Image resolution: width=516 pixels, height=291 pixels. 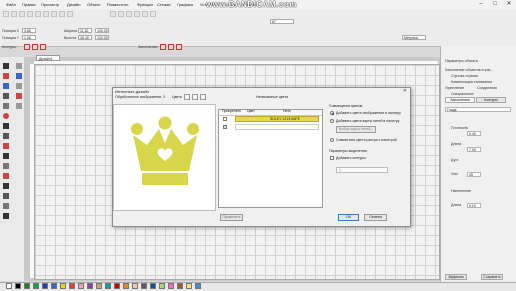 I want to click on undo-icon, so click(x=62, y=14).